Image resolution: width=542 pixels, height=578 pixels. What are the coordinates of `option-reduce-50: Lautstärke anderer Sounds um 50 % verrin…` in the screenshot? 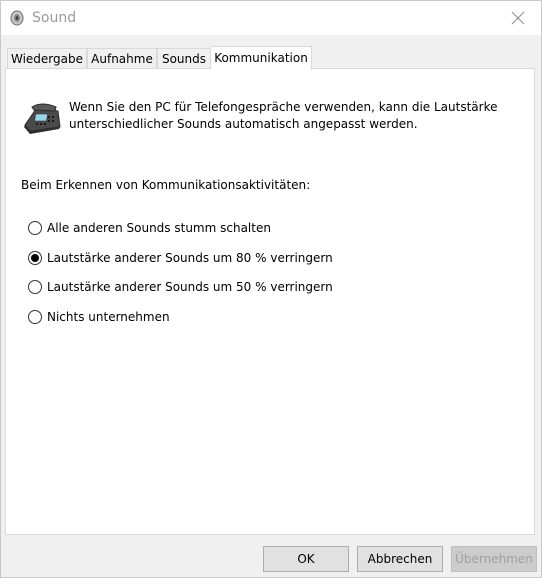 It's located at (180, 287).